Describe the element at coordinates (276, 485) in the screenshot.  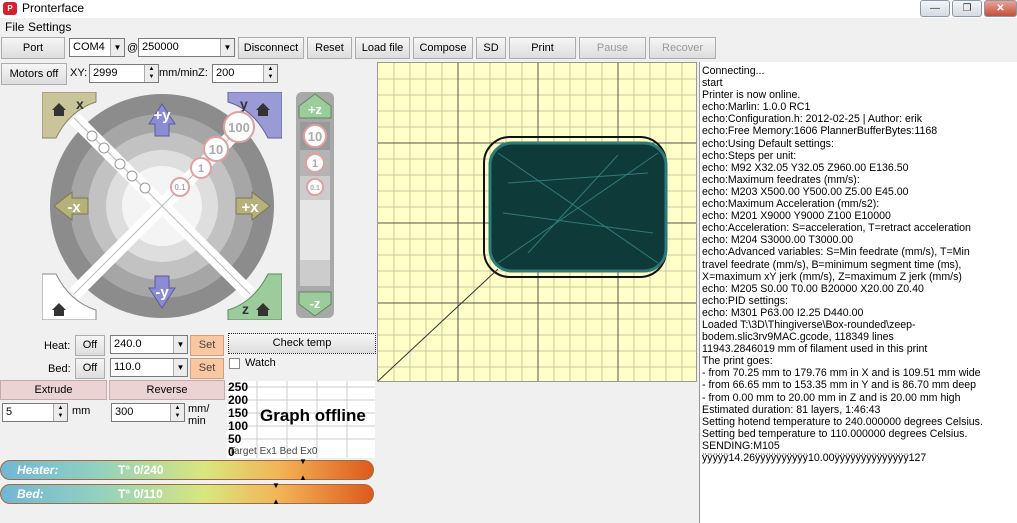
I see `target-marker-icon: ▼` at that location.